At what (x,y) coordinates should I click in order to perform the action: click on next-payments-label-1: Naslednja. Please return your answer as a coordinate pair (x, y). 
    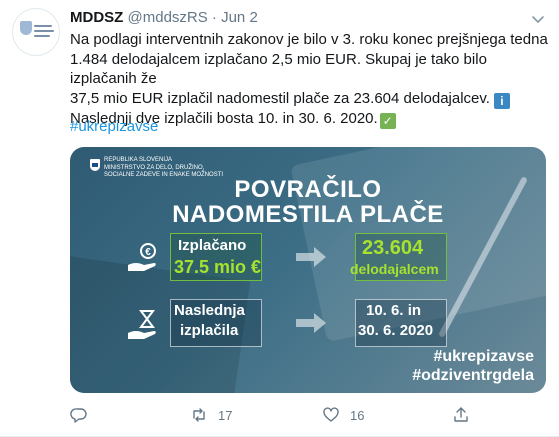
    Looking at the image, I should click on (209, 310).